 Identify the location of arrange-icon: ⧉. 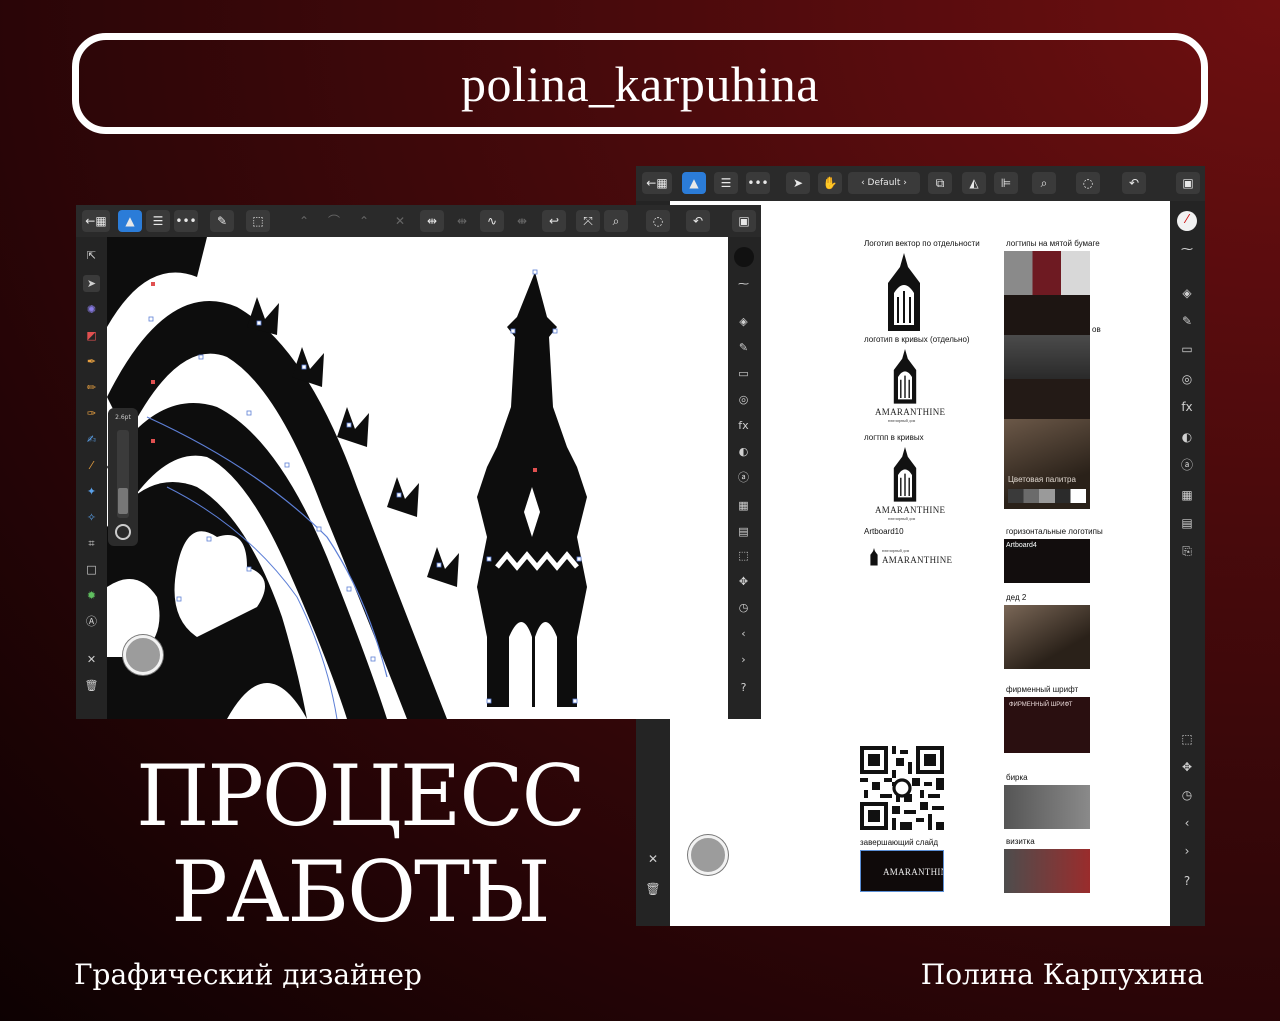
(940, 183).